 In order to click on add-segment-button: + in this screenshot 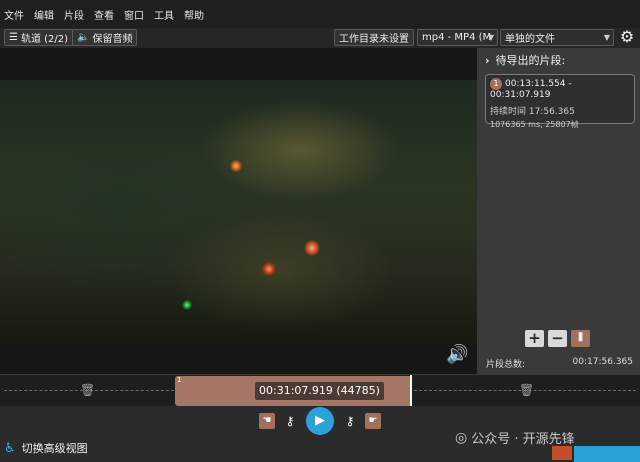, I will do `click(534, 338)`.